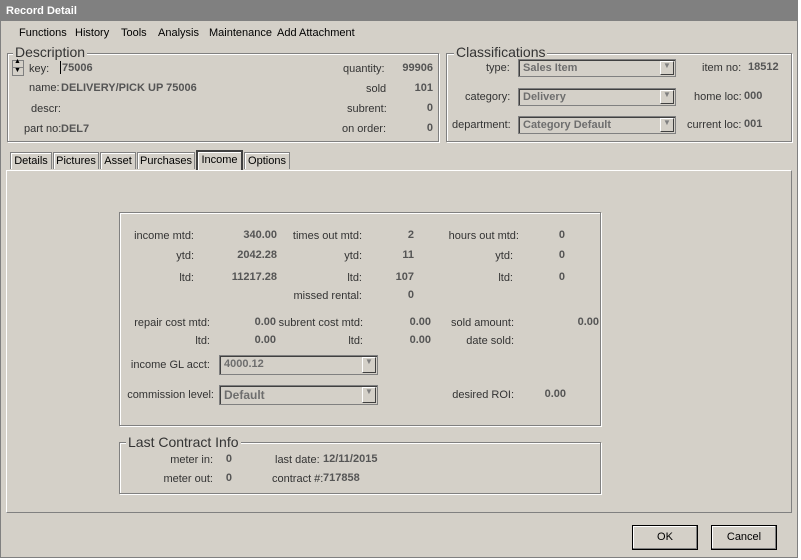  Describe the element at coordinates (77, 68) in the screenshot. I see `key-field: 75006` at that location.